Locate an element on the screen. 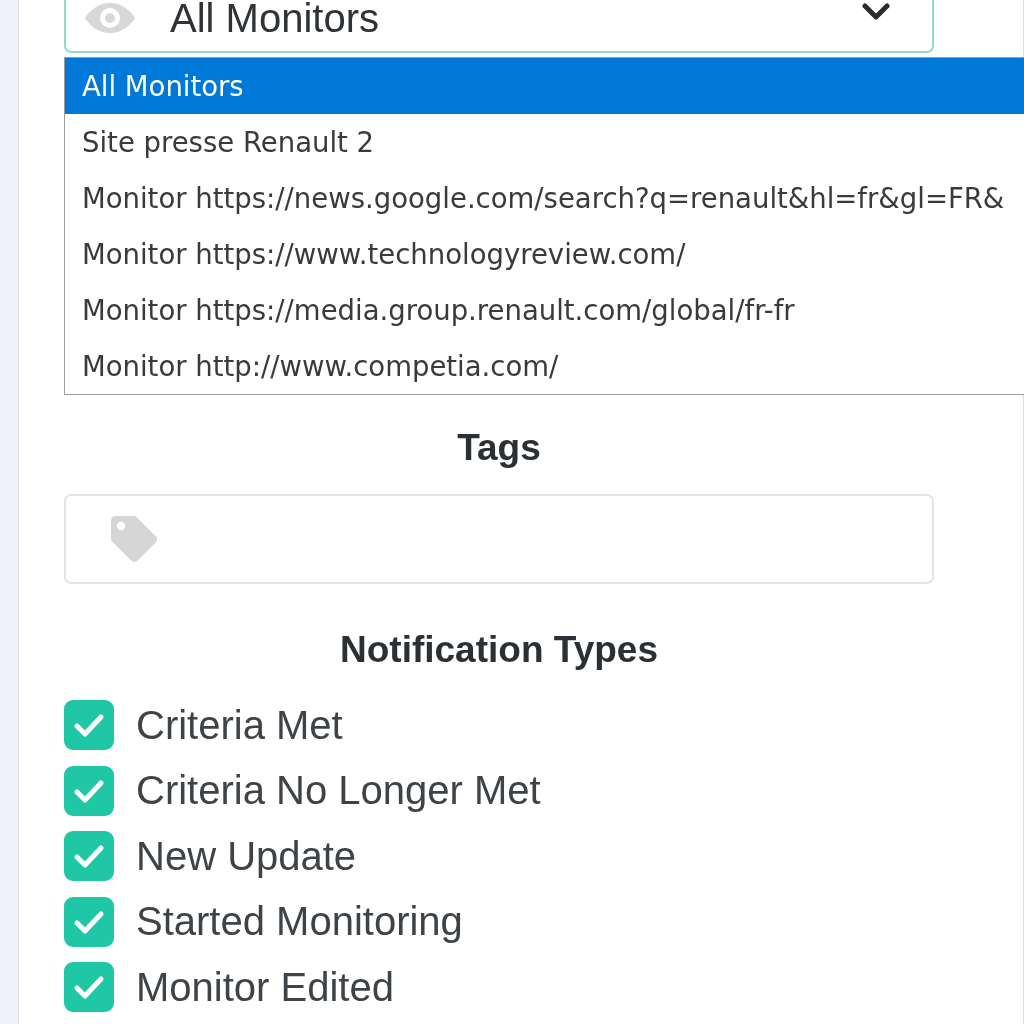 Image resolution: width=1024 pixels, height=1024 pixels. monitor-select: All Monitors is located at coordinates (499, 26).